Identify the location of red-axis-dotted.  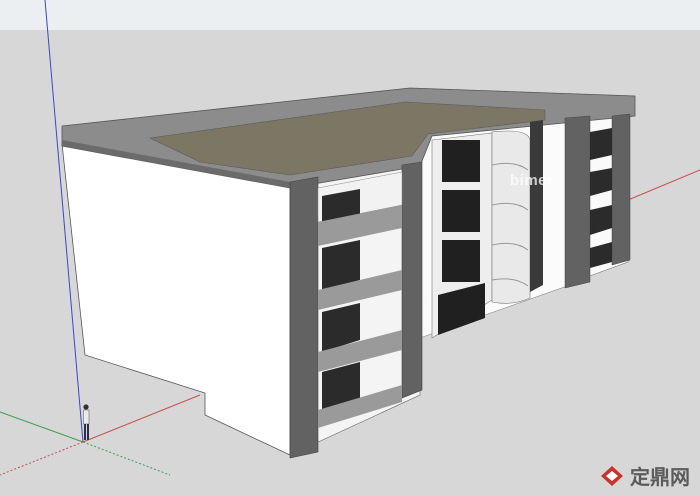
(42, 458).